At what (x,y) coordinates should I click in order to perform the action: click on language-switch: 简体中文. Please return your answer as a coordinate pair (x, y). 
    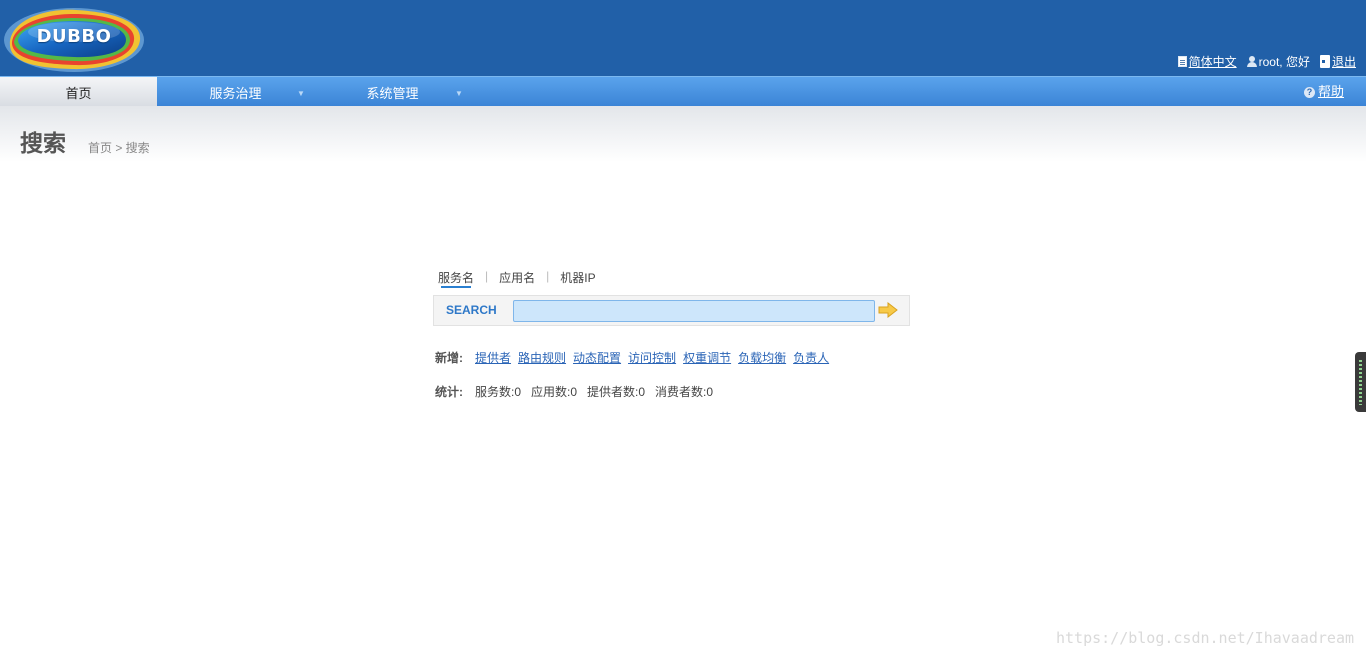
    Looking at the image, I should click on (1207, 61).